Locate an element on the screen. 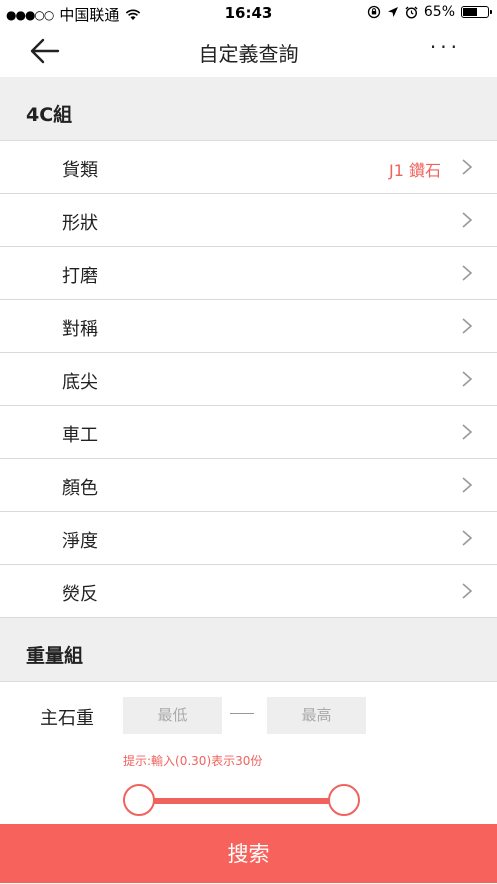 This screenshot has width=497, height=884. section-title-weight: 重量組 is located at coordinates (55, 656).